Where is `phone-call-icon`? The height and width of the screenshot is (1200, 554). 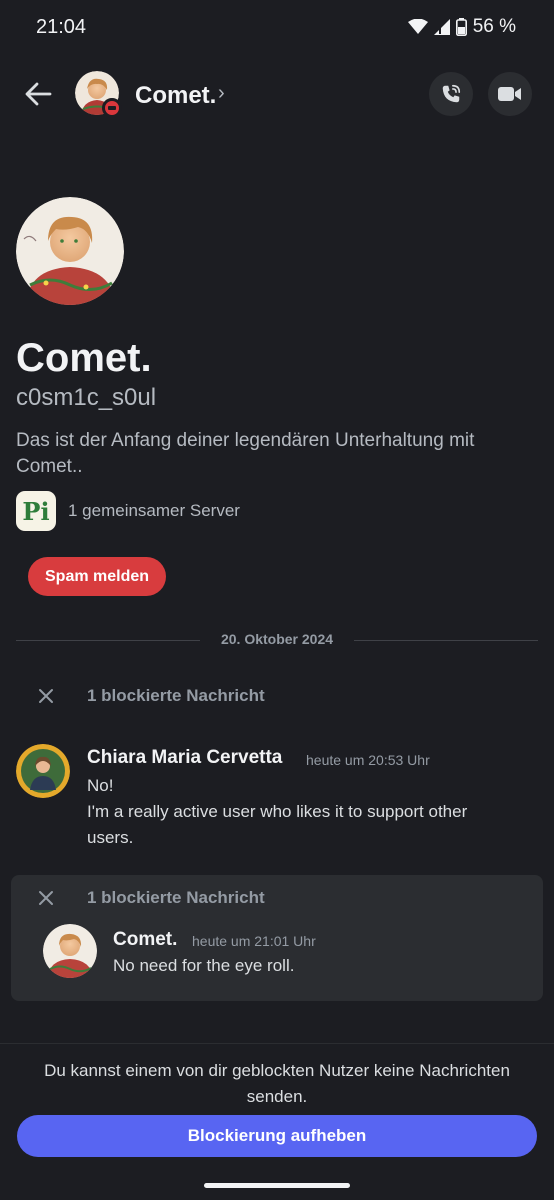
phone-call-icon is located at coordinates (451, 93).